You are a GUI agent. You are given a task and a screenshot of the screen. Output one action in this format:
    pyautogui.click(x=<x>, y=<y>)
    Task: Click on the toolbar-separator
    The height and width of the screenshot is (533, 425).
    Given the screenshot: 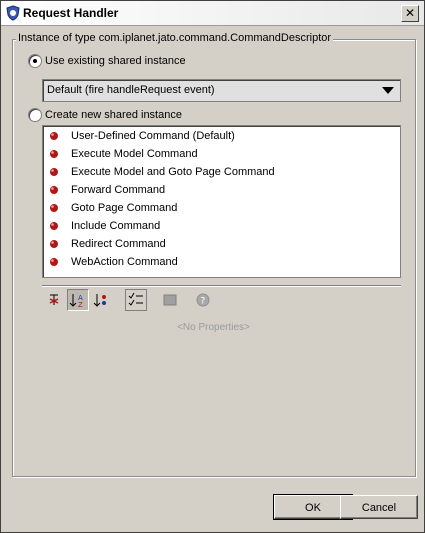 What is the action you would take?
    pyautogui.click(x=221, y=286)
    